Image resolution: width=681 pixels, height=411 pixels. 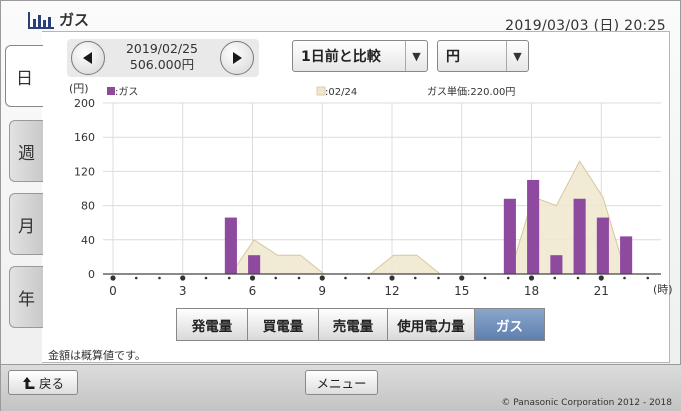 I want to click on unit-select: 円 ▼, so click(x=483, y=56).